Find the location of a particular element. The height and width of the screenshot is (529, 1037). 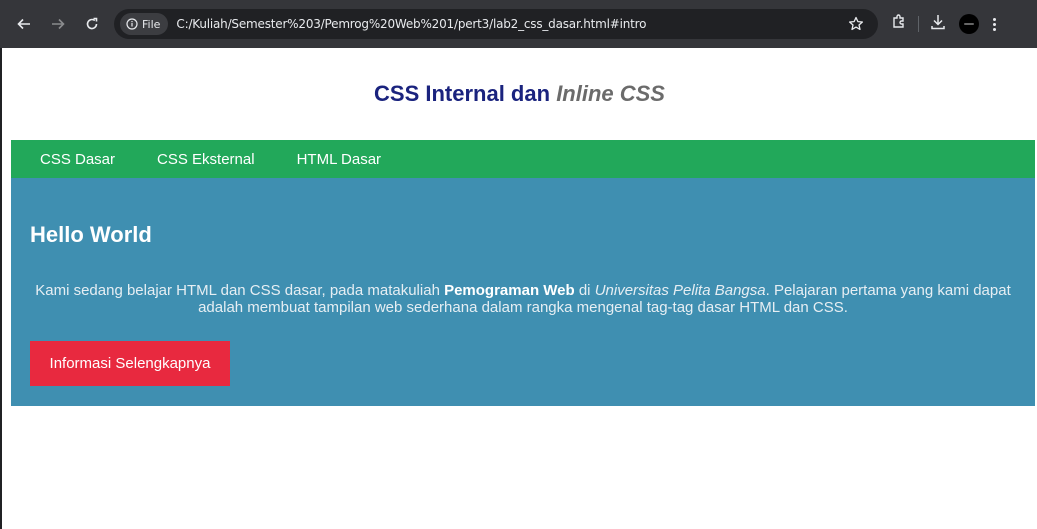

nav-link-html-dasar: HTML Dasar is located at coordinates (339, 159).